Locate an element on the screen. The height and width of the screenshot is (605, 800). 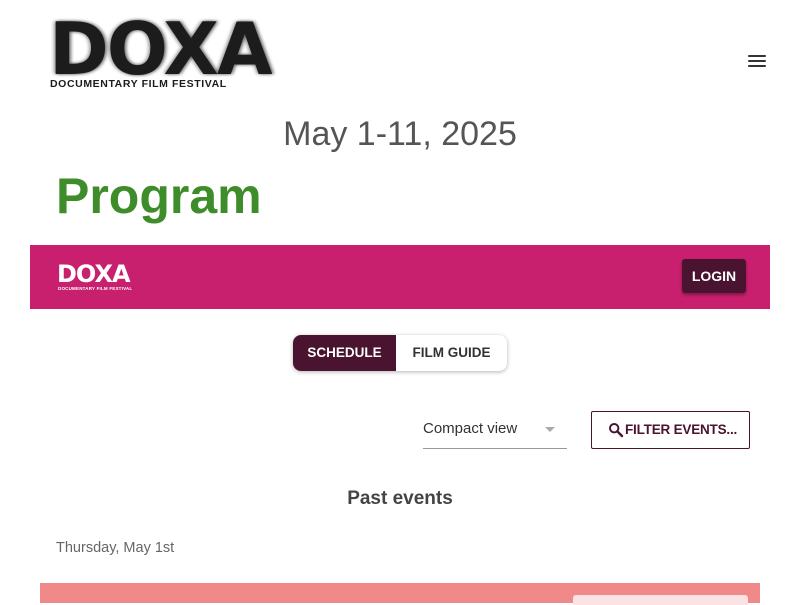
festival-dates: May 1-11, 2025 is located at coordinates (400, 134).